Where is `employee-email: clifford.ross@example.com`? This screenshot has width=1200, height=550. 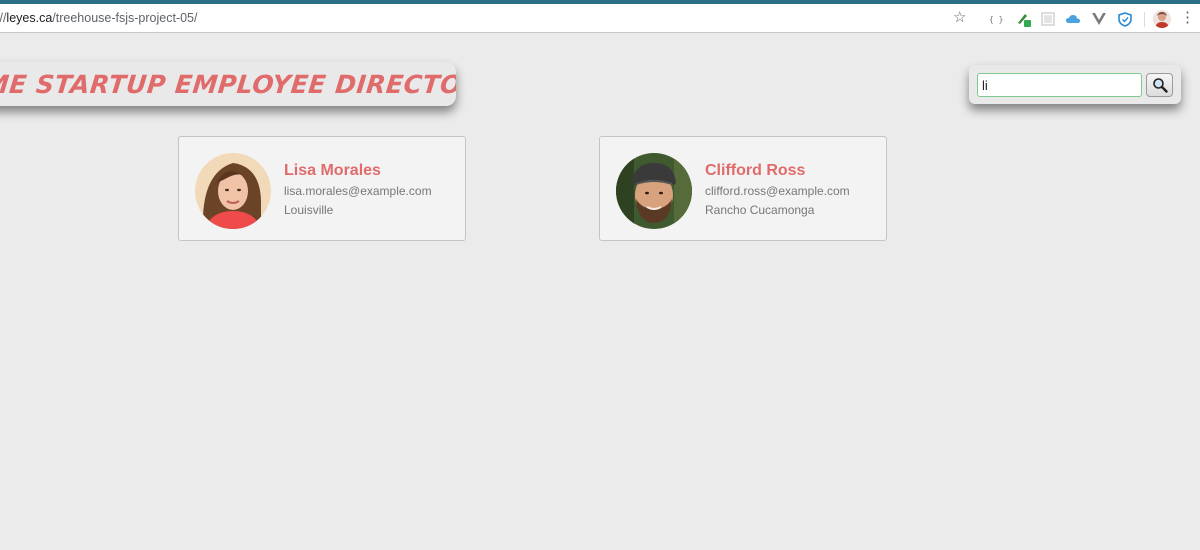
employee-email: clifford.ross@example.com is located at coordinates (777, 191).